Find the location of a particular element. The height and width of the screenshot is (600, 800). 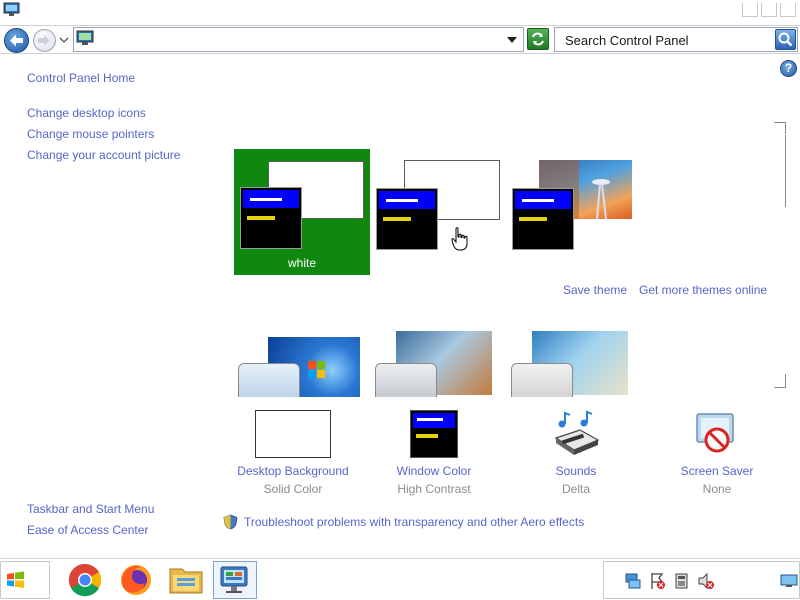

theme-white: white is located at coordinates (302, 212).